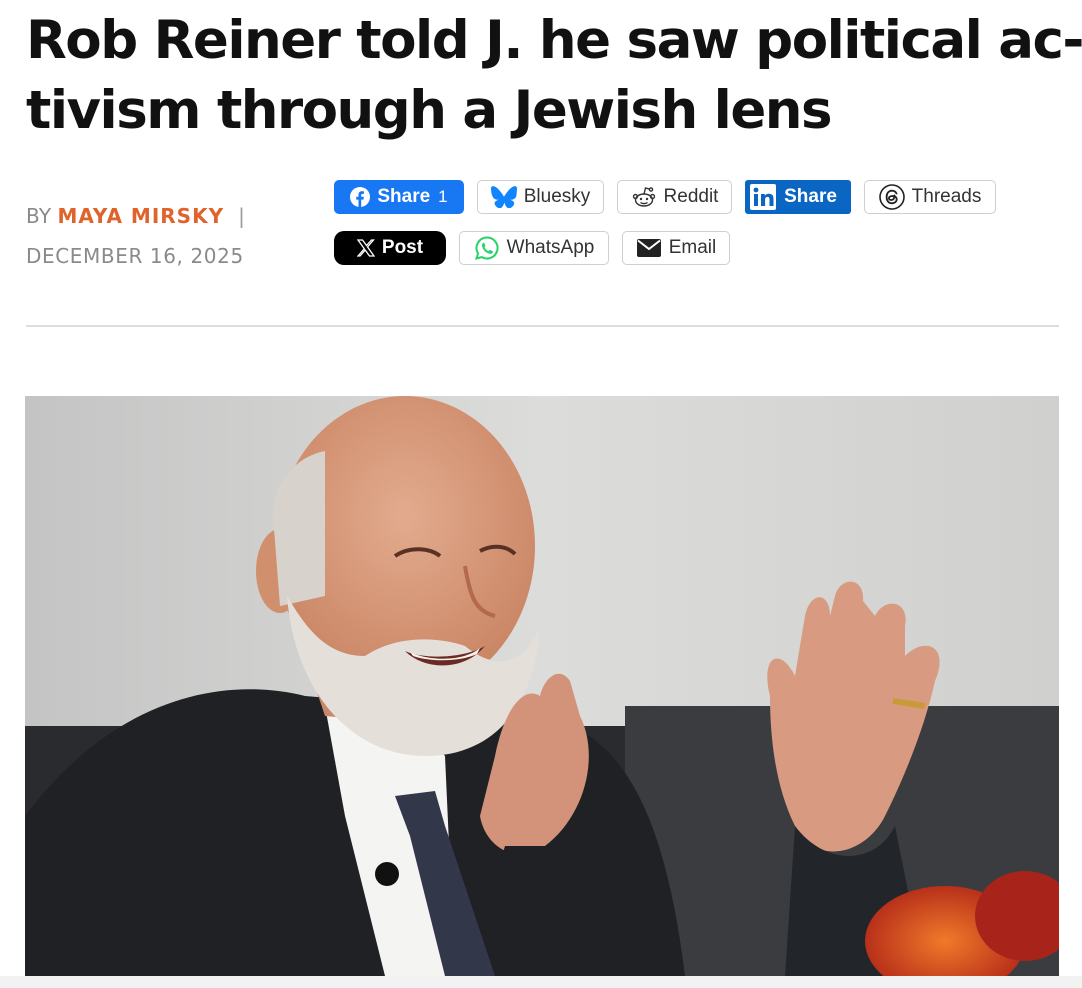 The width and height of the screenshot is (1082, 988). I want to click on linkedin-share-label: Share, so click(810, 196).